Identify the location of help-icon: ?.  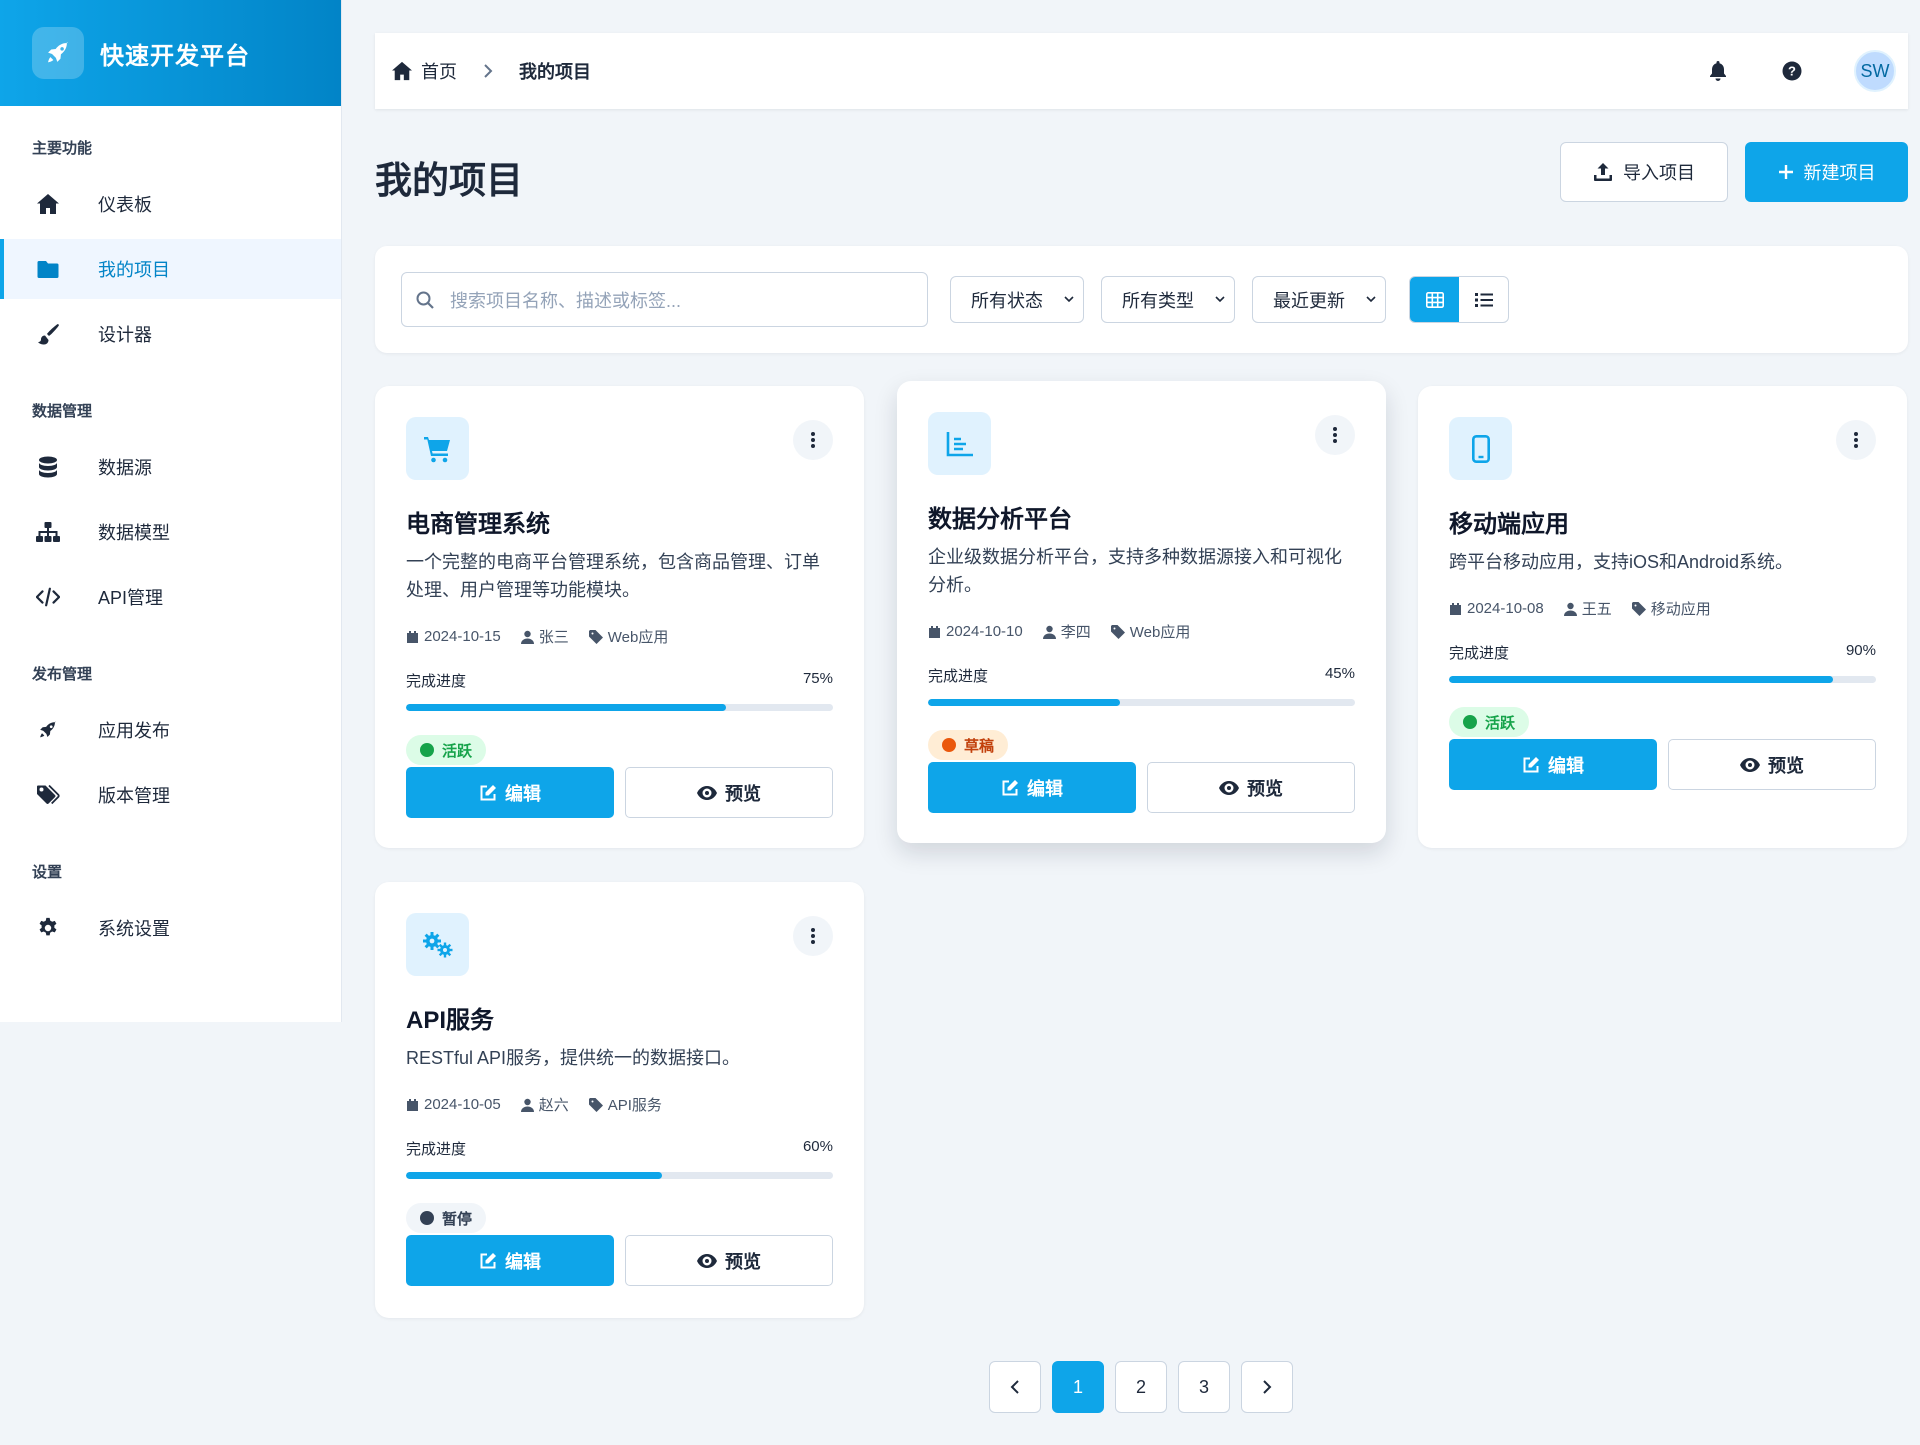
(1792, 71).